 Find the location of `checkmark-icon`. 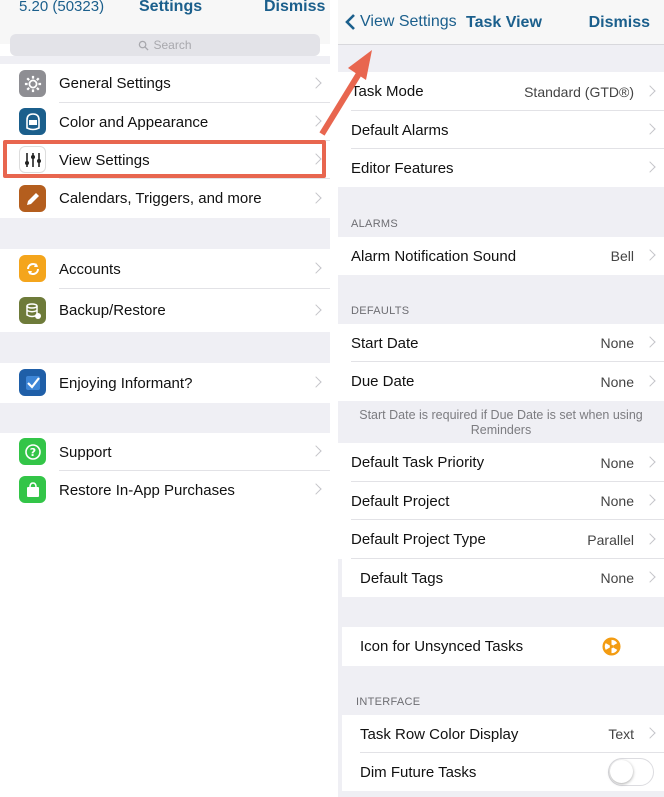

checkmark-icon is located at coordinates (32, 382).